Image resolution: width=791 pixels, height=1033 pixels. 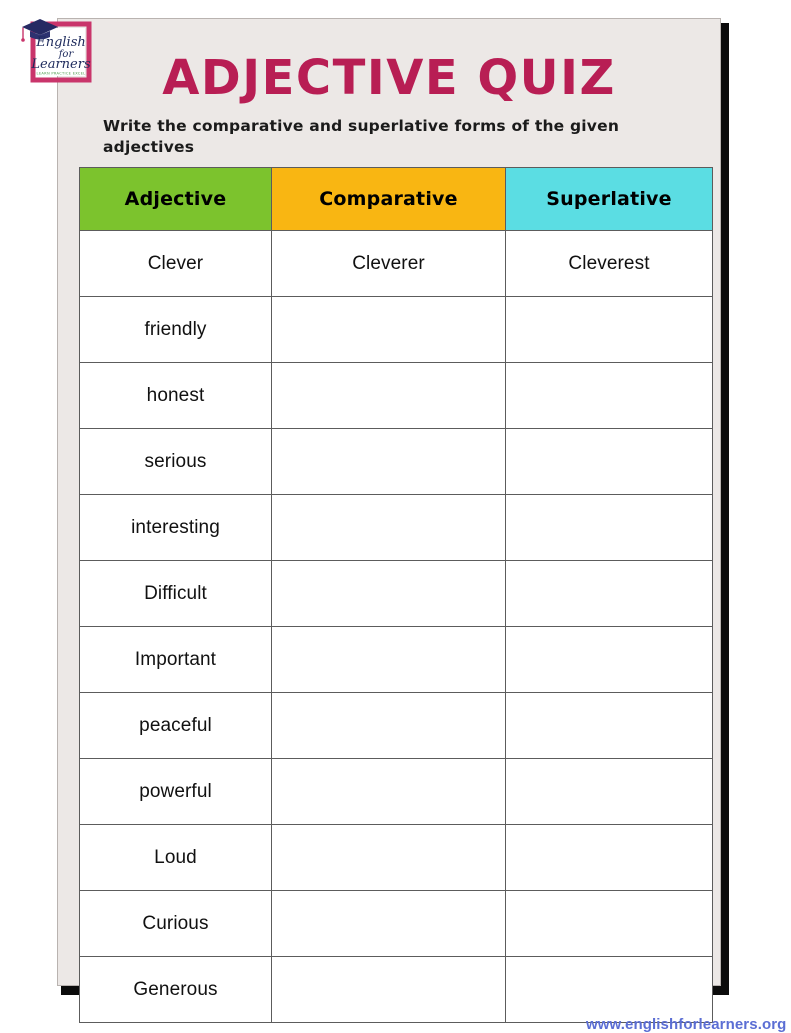 I want to click on column-header-adjective: Adjective, so click(x=175, y=199).